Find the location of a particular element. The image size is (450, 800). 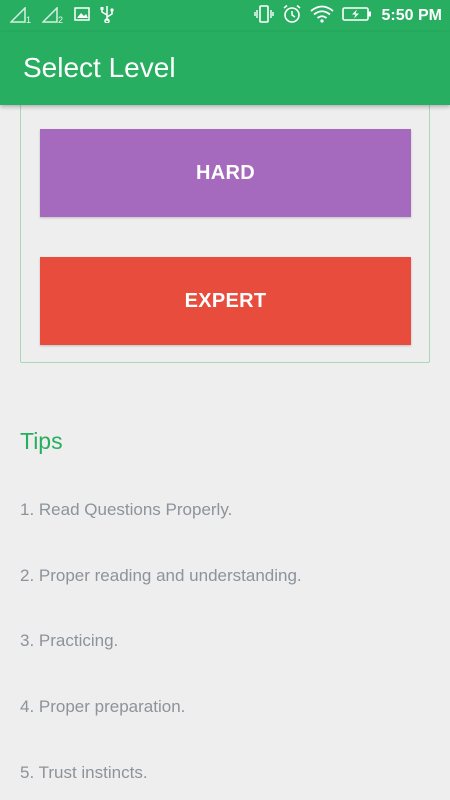

app-bar: Select Level is located at coordinates (225, 68).